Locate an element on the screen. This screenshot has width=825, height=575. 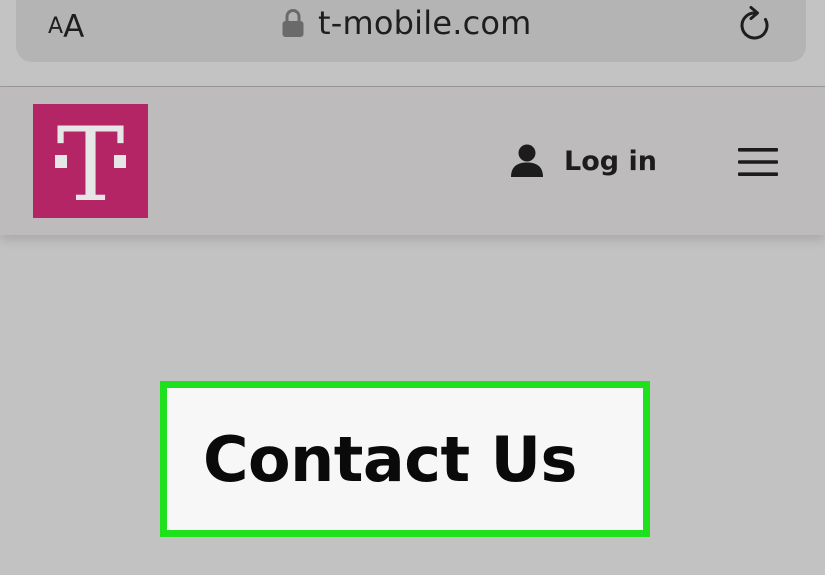
person-icon is located at coordinates (527, 160).